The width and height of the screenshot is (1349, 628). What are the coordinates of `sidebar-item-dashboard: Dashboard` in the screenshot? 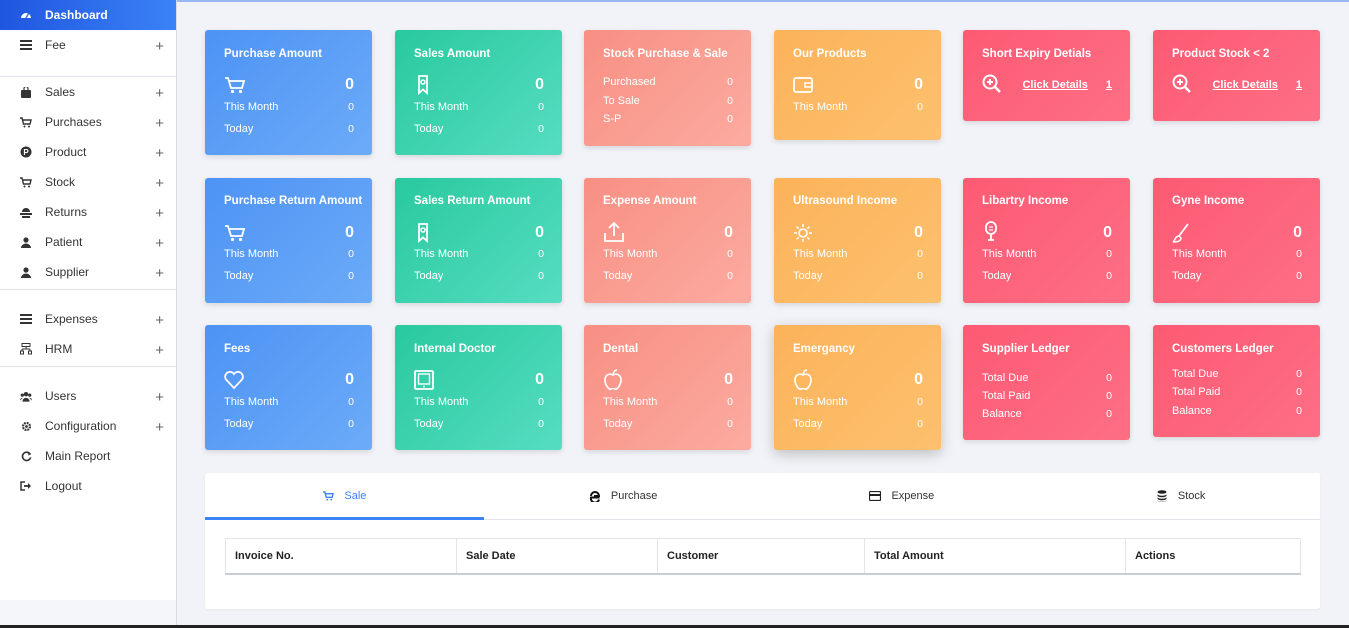 It's located at (88, 15).